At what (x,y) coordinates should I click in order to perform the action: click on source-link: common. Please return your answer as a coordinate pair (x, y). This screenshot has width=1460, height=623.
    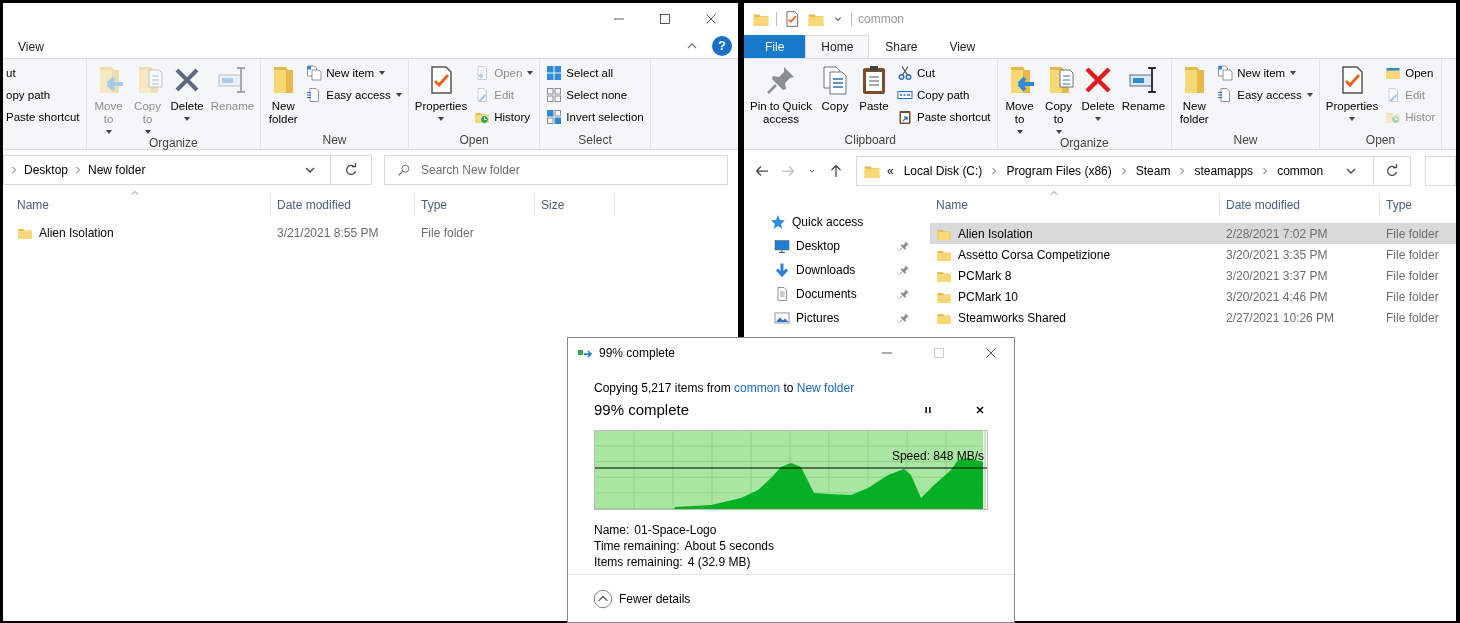
    Looking at the image, I should click on (757, 388).